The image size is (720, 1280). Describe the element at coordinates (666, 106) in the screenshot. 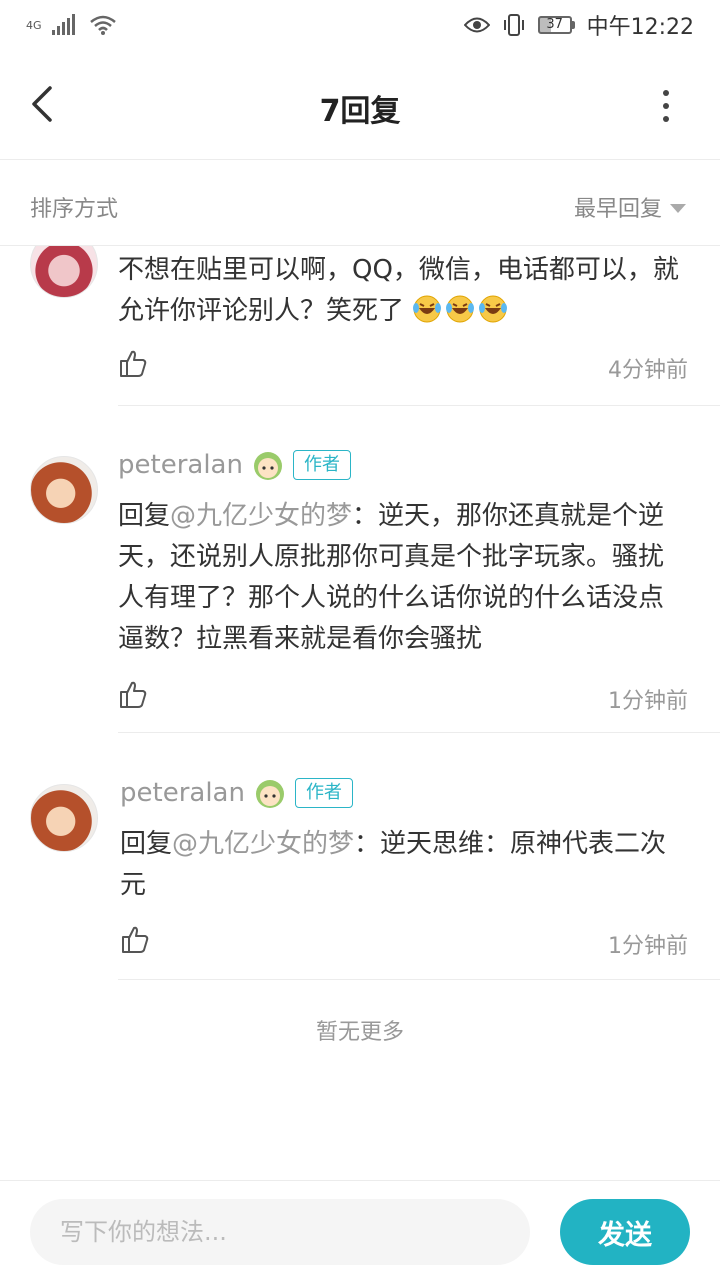

I see `more-vertical-icon` at that location.